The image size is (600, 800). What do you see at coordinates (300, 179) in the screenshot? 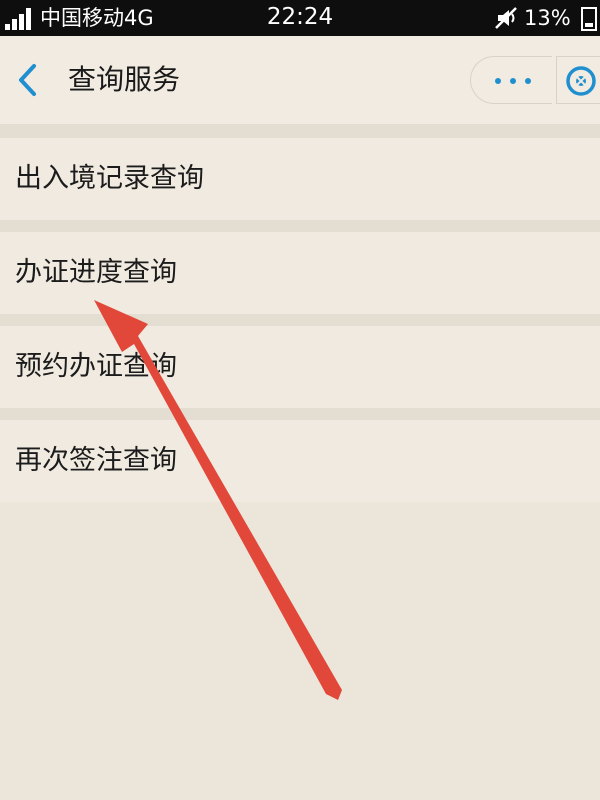
I see `menu-item-entry-exit-records: 出入境记录查询` at bounding box center [300, 179].